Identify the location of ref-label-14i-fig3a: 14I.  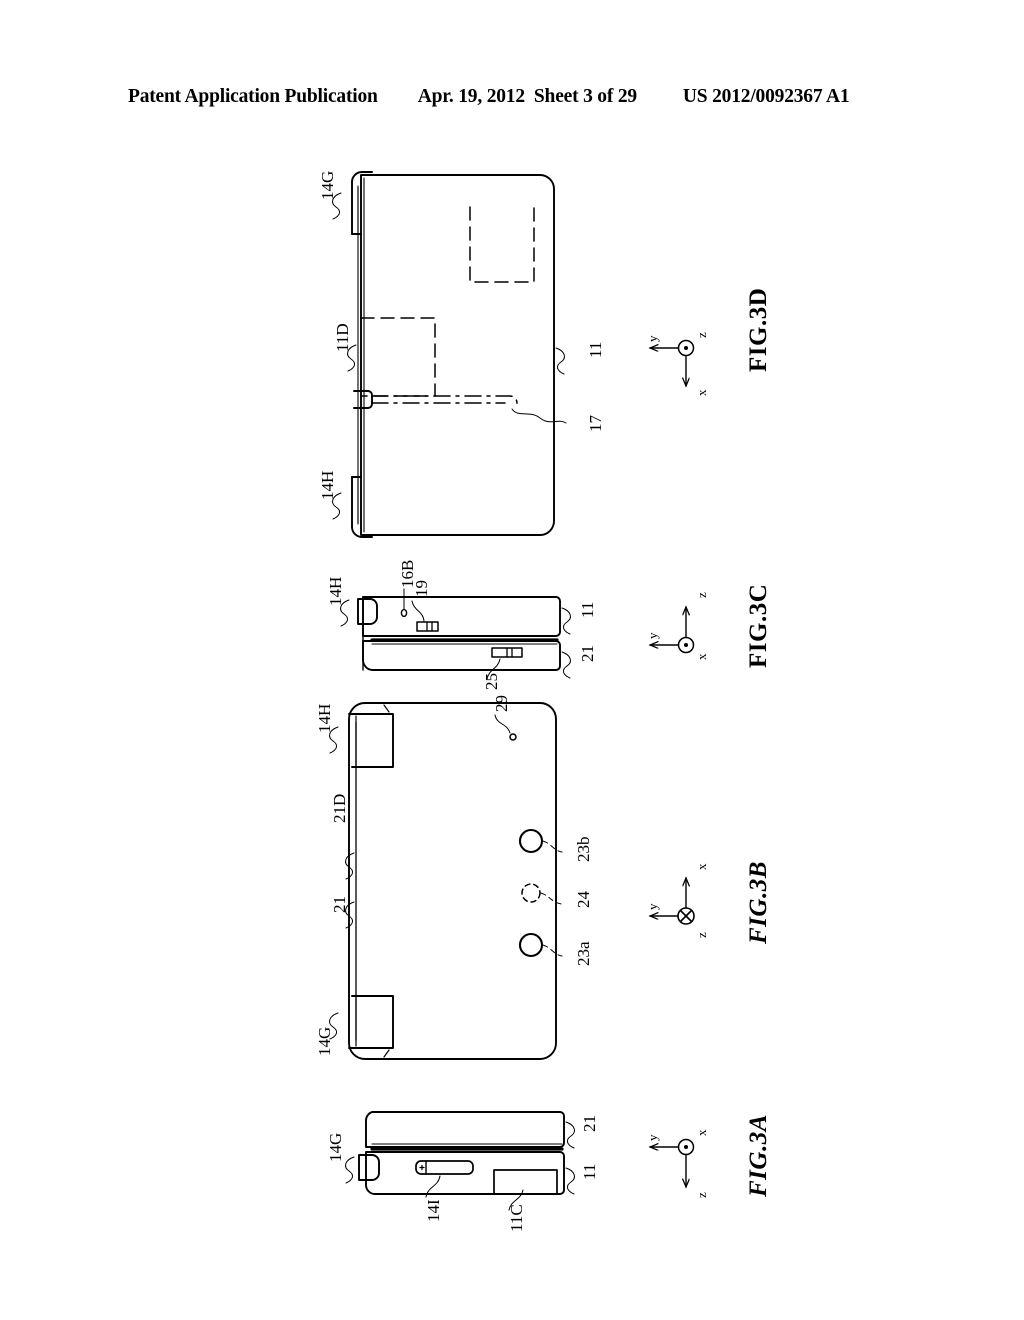
(433, 1210).